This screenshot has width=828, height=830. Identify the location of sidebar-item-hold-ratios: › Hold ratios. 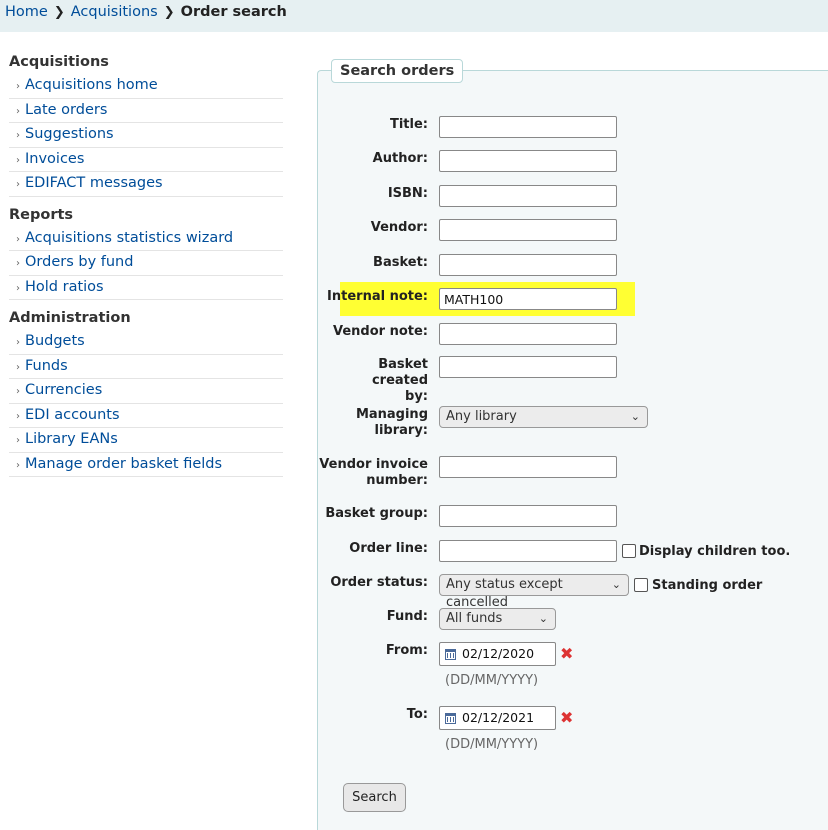
(146, 288).